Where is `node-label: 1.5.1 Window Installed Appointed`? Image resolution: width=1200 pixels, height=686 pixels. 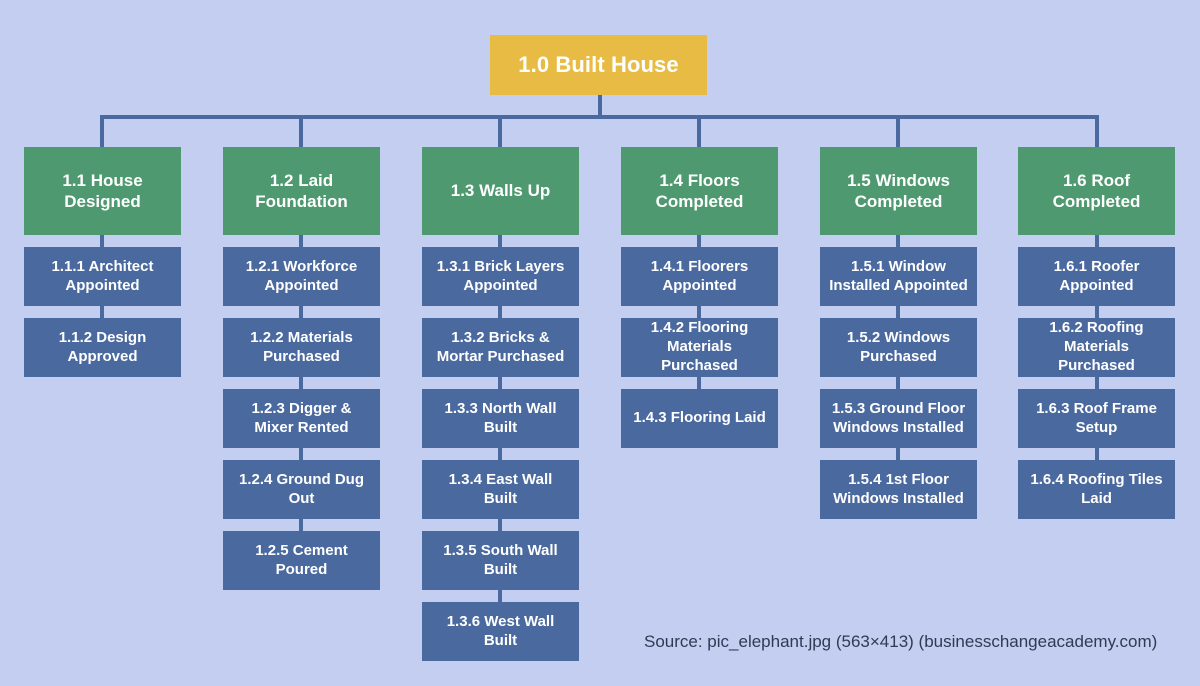
node-label: 1.5.1 Window Installed Appointed is located at coordinates (898, 275).